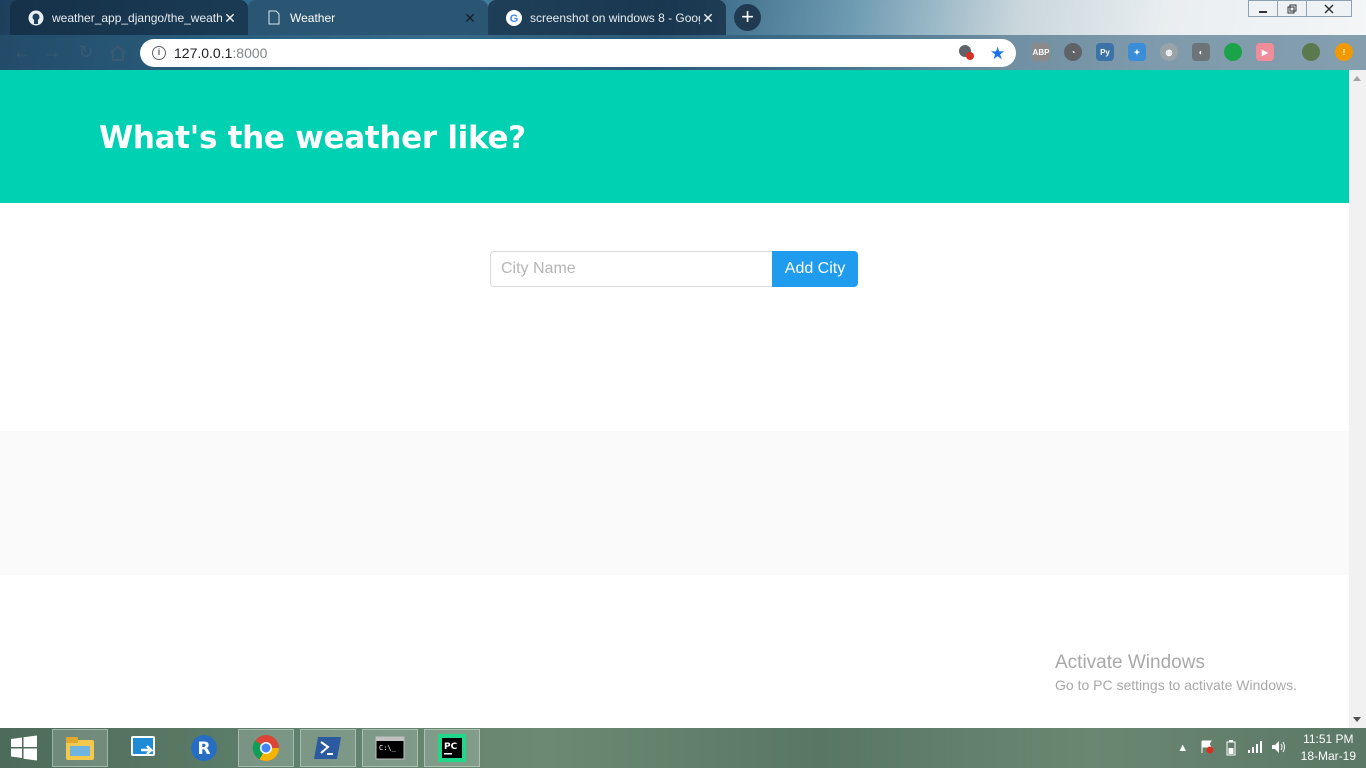 This screenshot has height=768, width=1366. I want to click on svg-text: C:\_, so click(388, 748).